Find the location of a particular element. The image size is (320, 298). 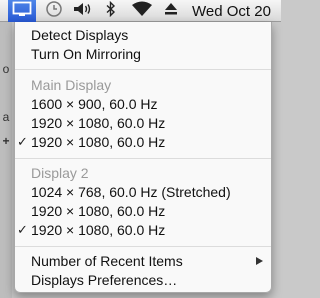

clock-datetime: Wed Oct 20 is located at coordinates (235, 11).